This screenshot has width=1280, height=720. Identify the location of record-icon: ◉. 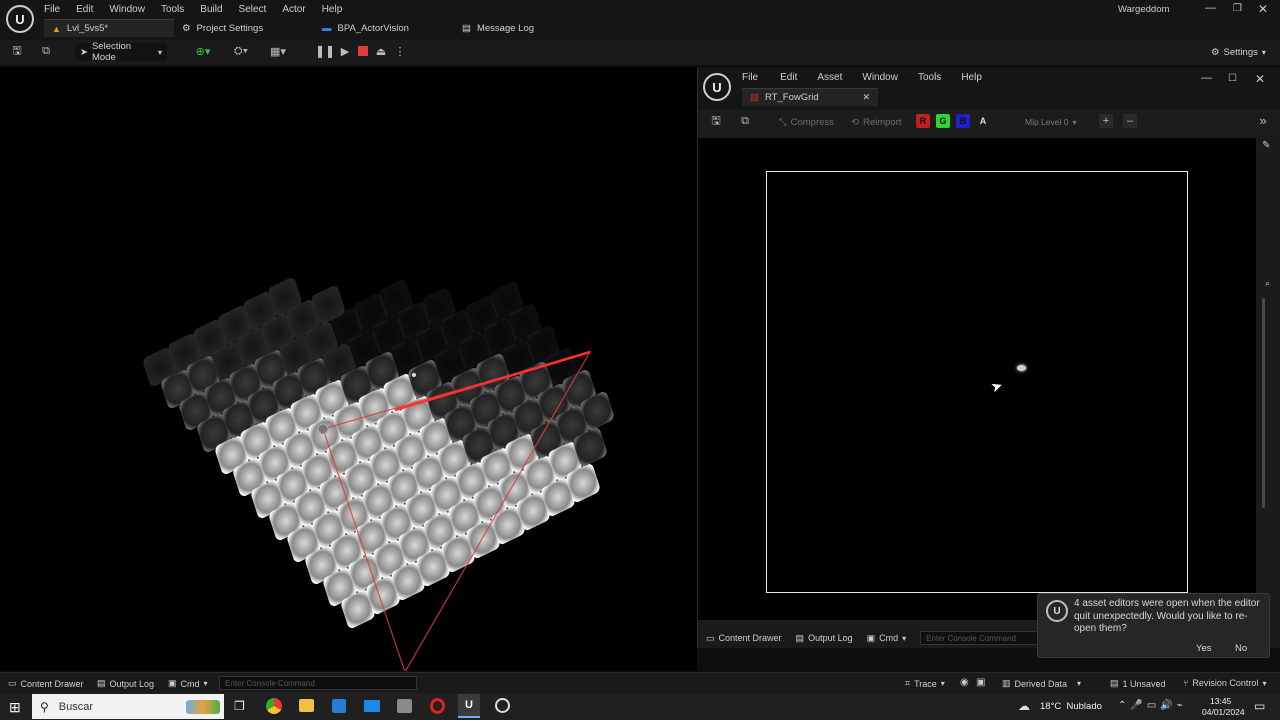
(964, 682).